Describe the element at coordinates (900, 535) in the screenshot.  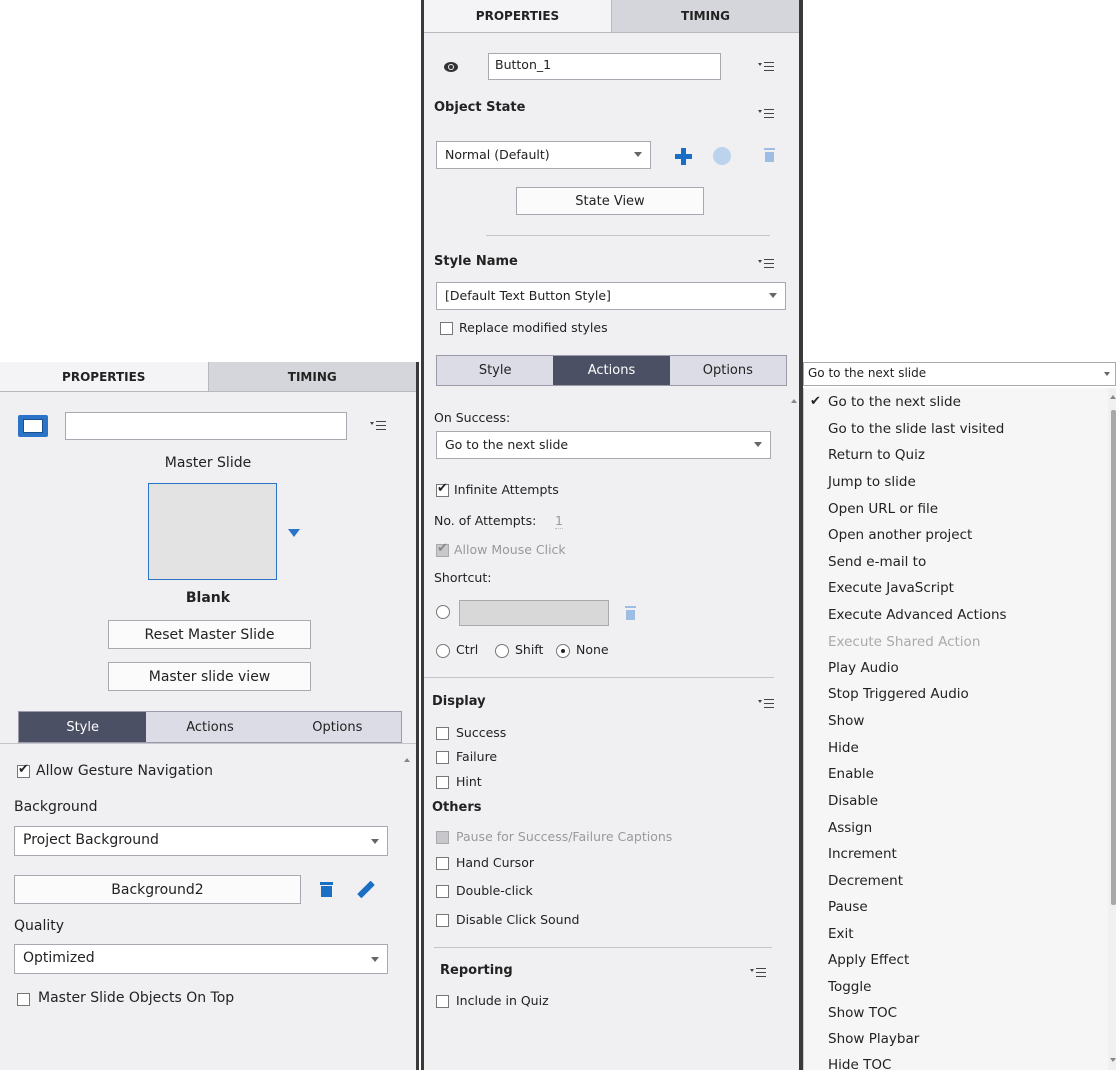
I see `dropdown-item: Open another project` at that location.